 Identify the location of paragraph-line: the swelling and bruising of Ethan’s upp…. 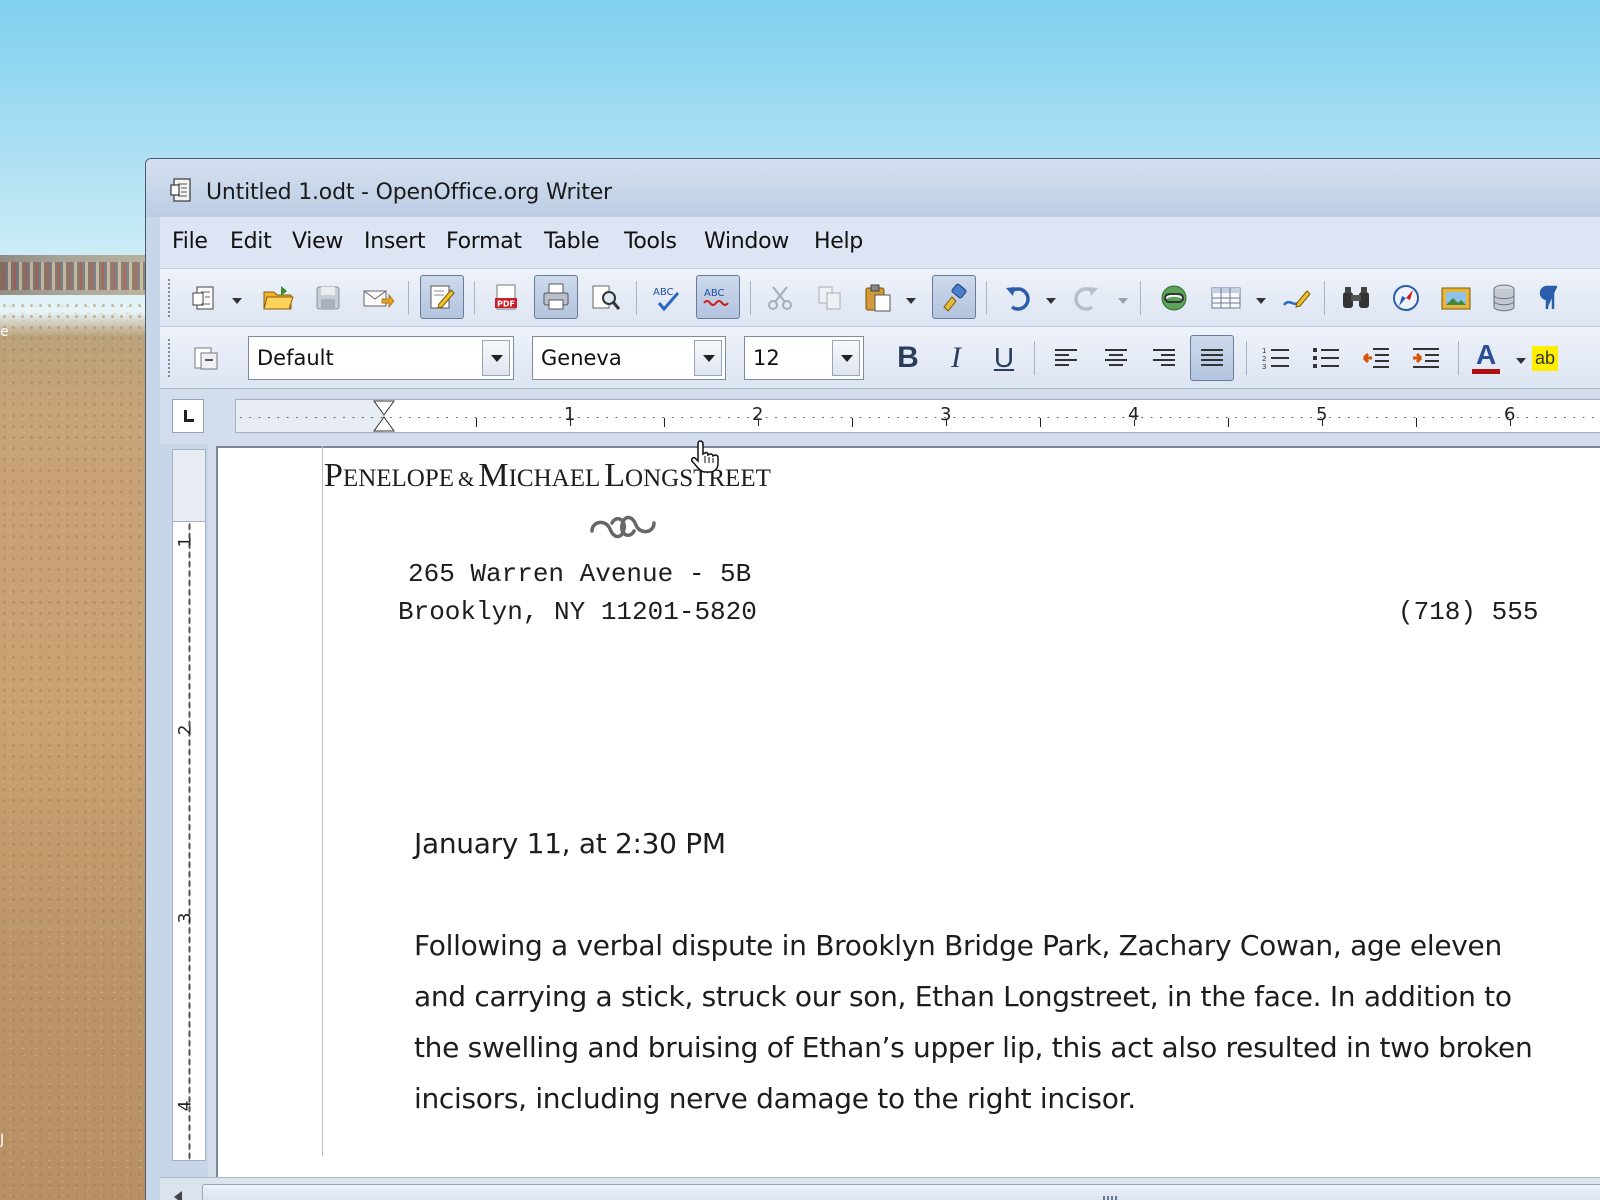
(973, 1047).